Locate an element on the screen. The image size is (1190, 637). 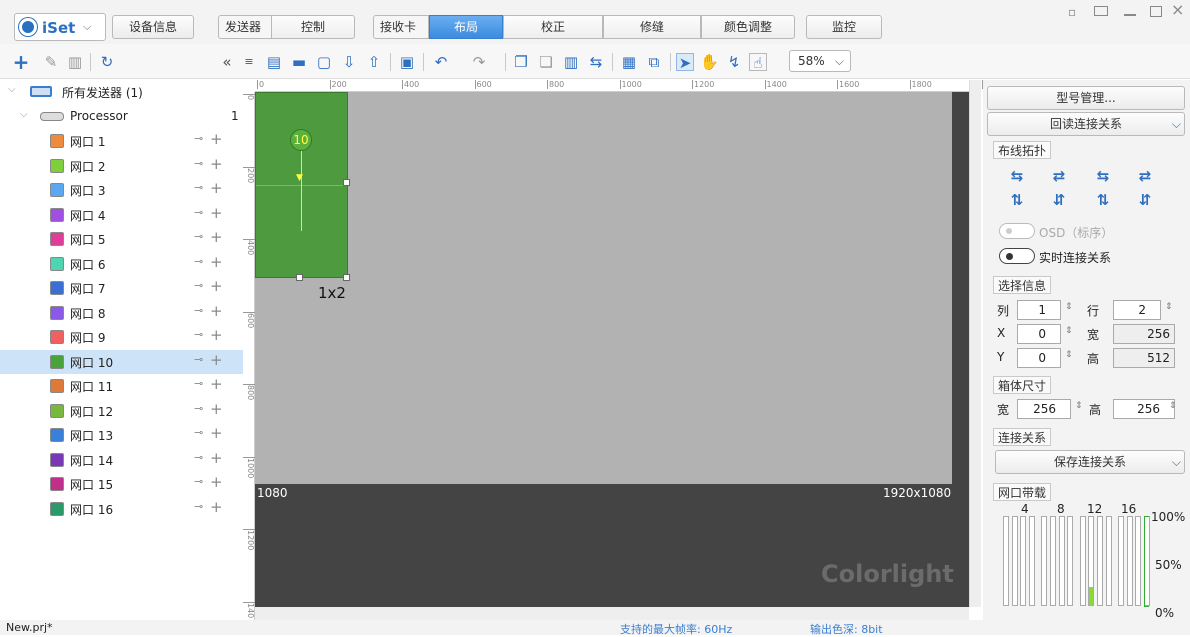
tree-port-item: 网口 12 ⊸ + is located at coordinates (121, 411).